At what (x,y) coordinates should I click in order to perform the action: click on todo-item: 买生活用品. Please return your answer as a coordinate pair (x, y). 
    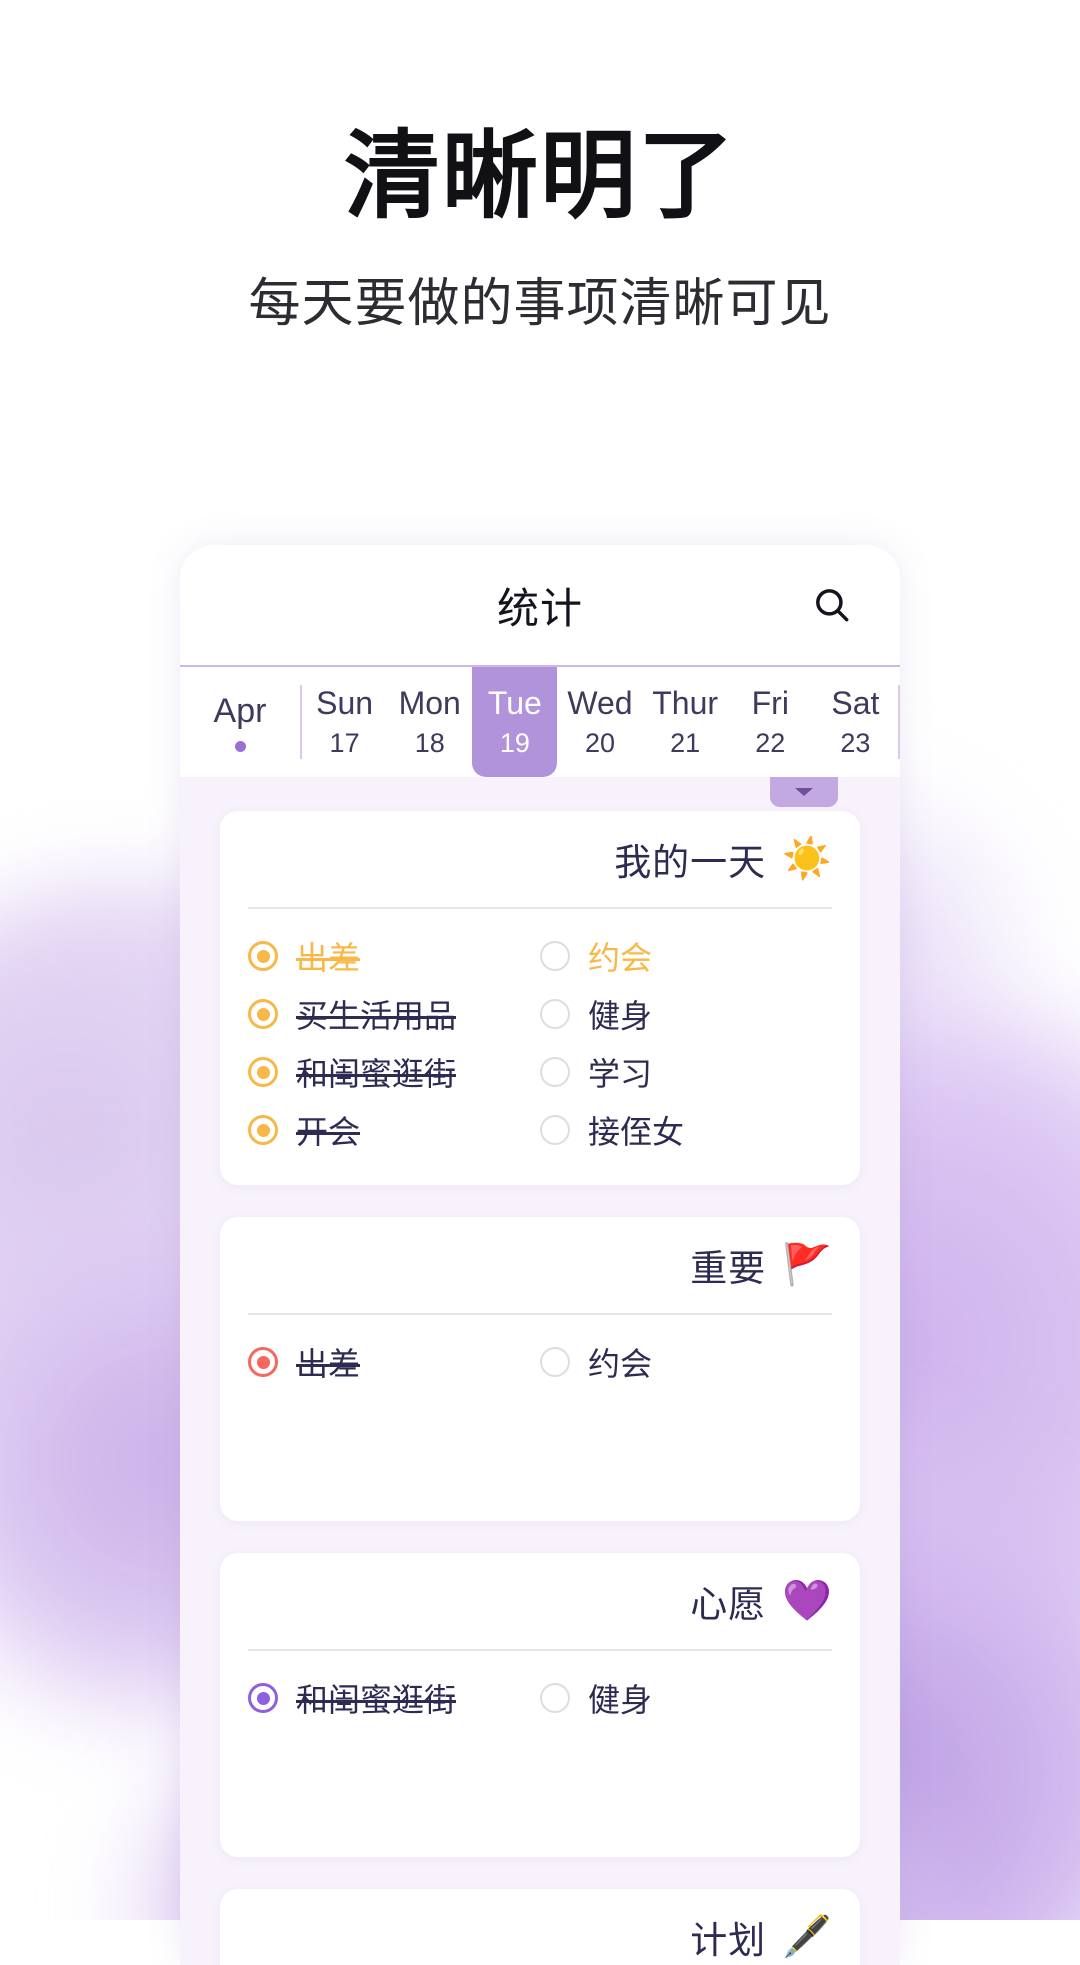
    Looking at the image, I should click on (394, 1014).